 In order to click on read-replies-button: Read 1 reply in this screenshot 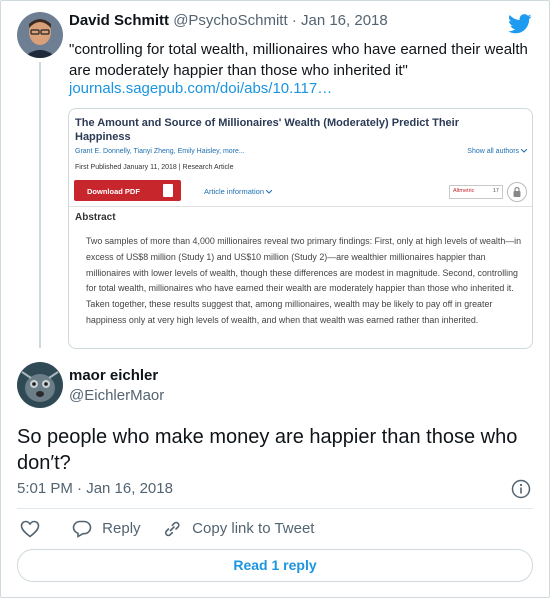, I will do `click(275, 565)`.